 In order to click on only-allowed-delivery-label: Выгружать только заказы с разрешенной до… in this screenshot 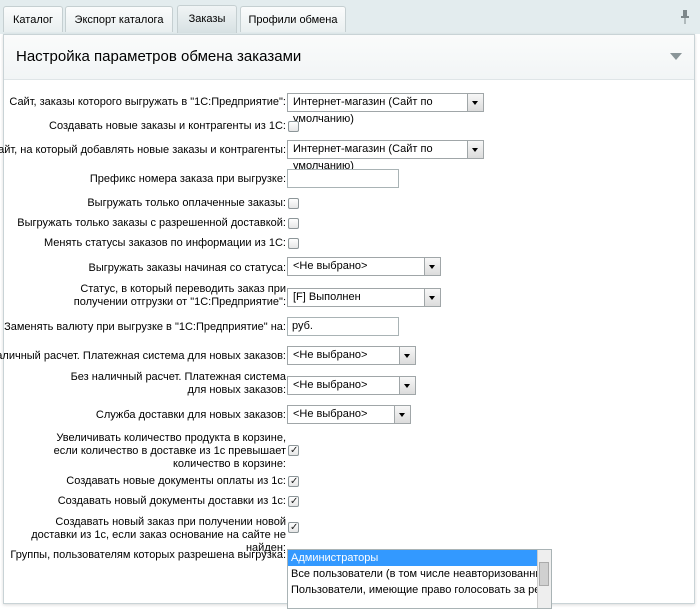, I will do `click(151, 223)`.